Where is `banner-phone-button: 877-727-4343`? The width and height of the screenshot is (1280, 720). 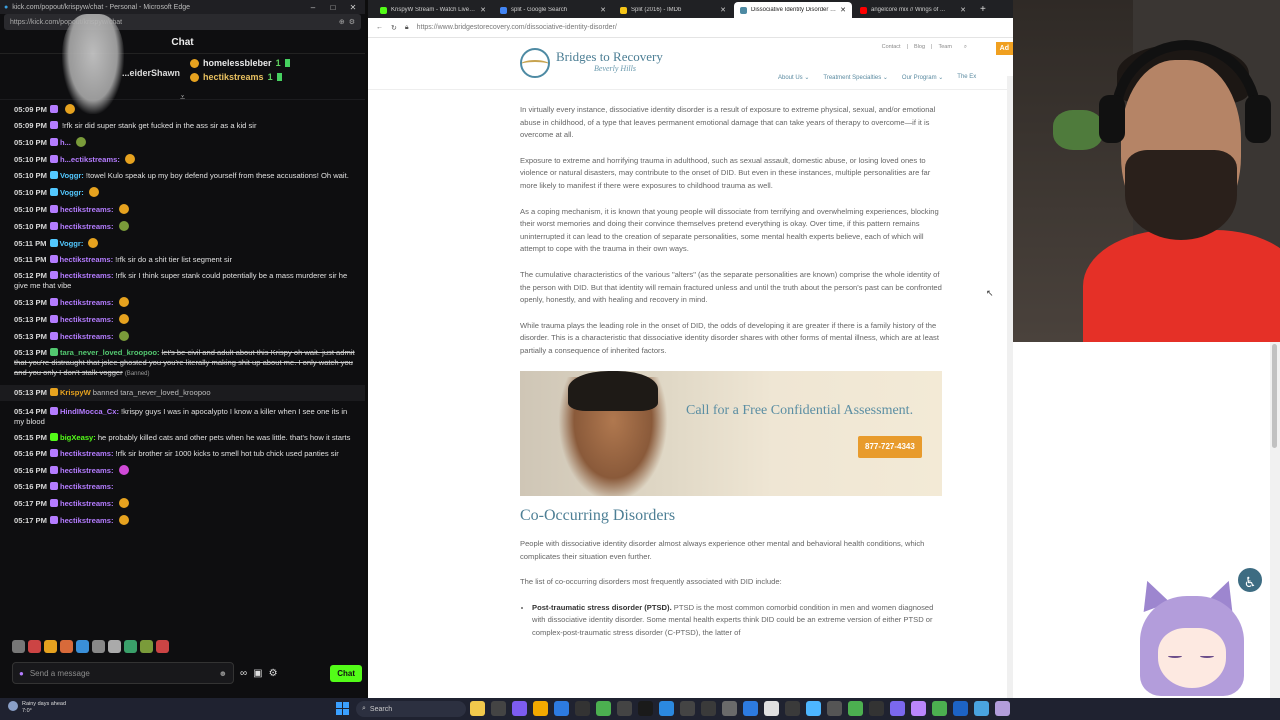 banner-phone-button: 877-727-4343 is located at coordinates (890, 447).